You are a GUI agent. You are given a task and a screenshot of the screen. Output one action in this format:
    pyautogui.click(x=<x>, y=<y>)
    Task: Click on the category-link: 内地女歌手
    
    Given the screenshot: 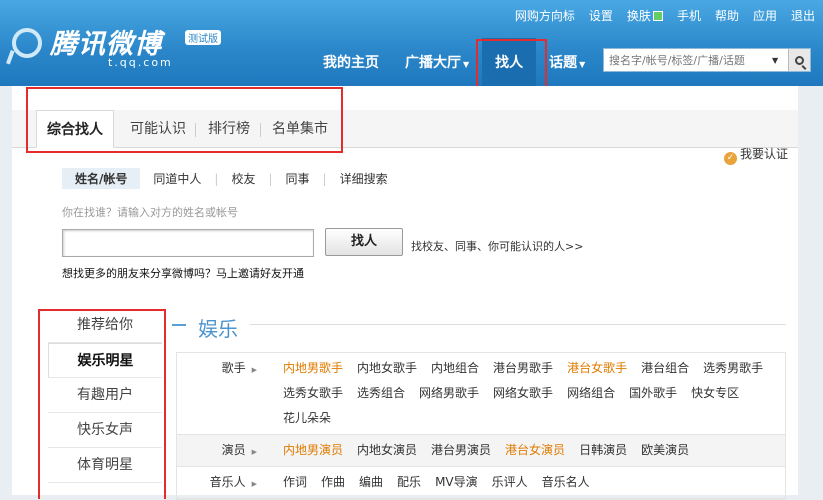 What is the action you would take?
    pyautogui.click(x=387, y=368)
    